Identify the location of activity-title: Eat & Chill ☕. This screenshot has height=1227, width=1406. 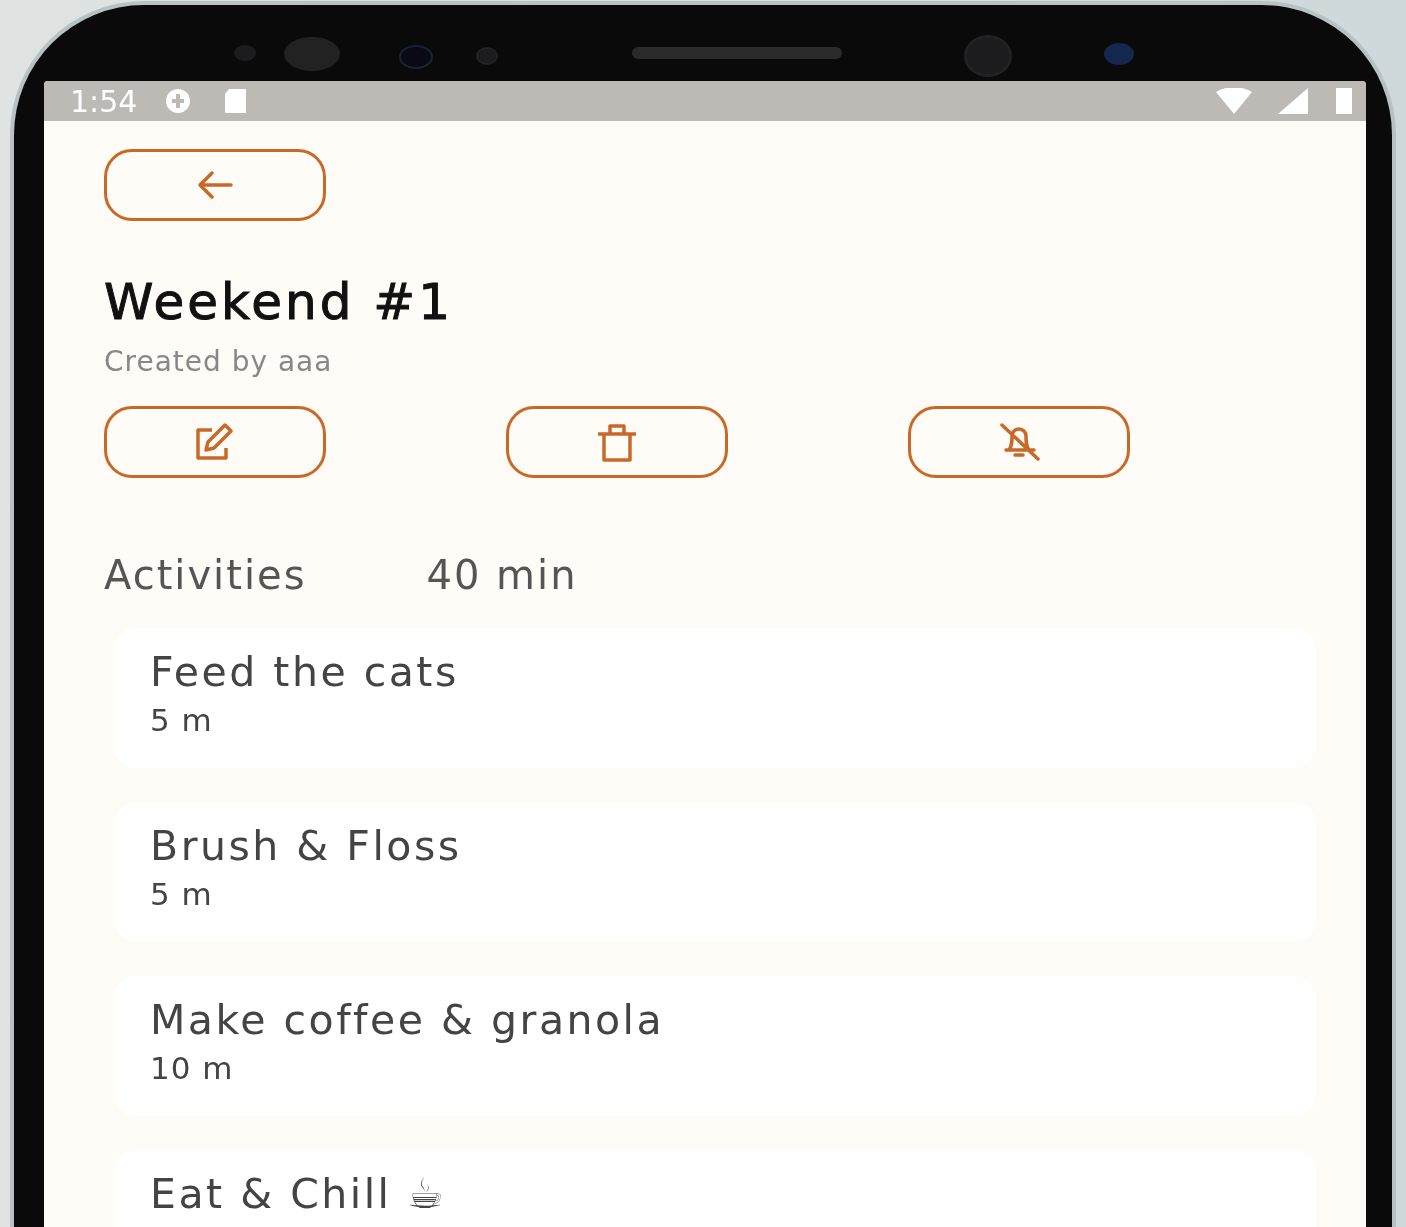
(299, 1194).